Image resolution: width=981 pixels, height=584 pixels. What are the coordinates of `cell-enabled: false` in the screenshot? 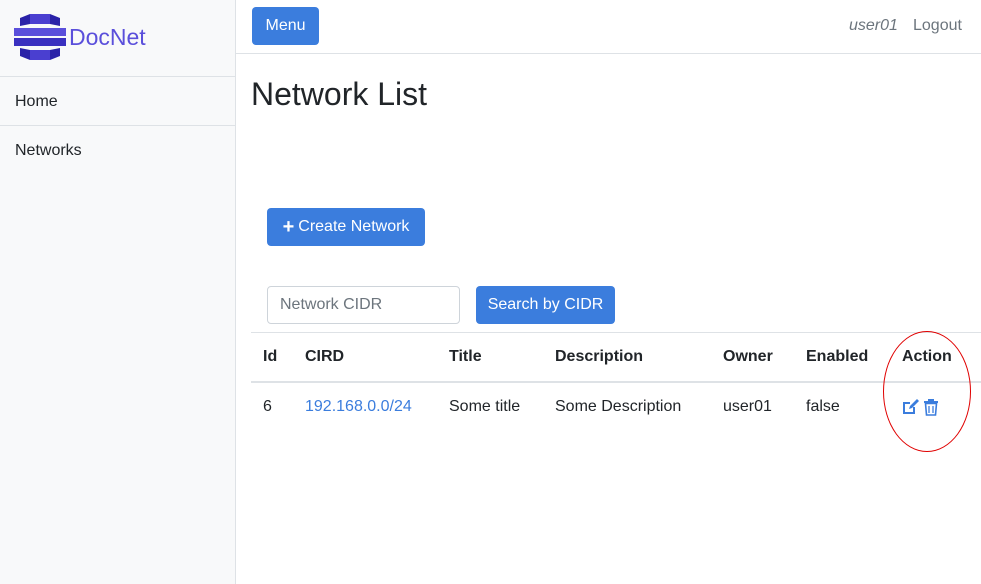 It's located at (823, 406).